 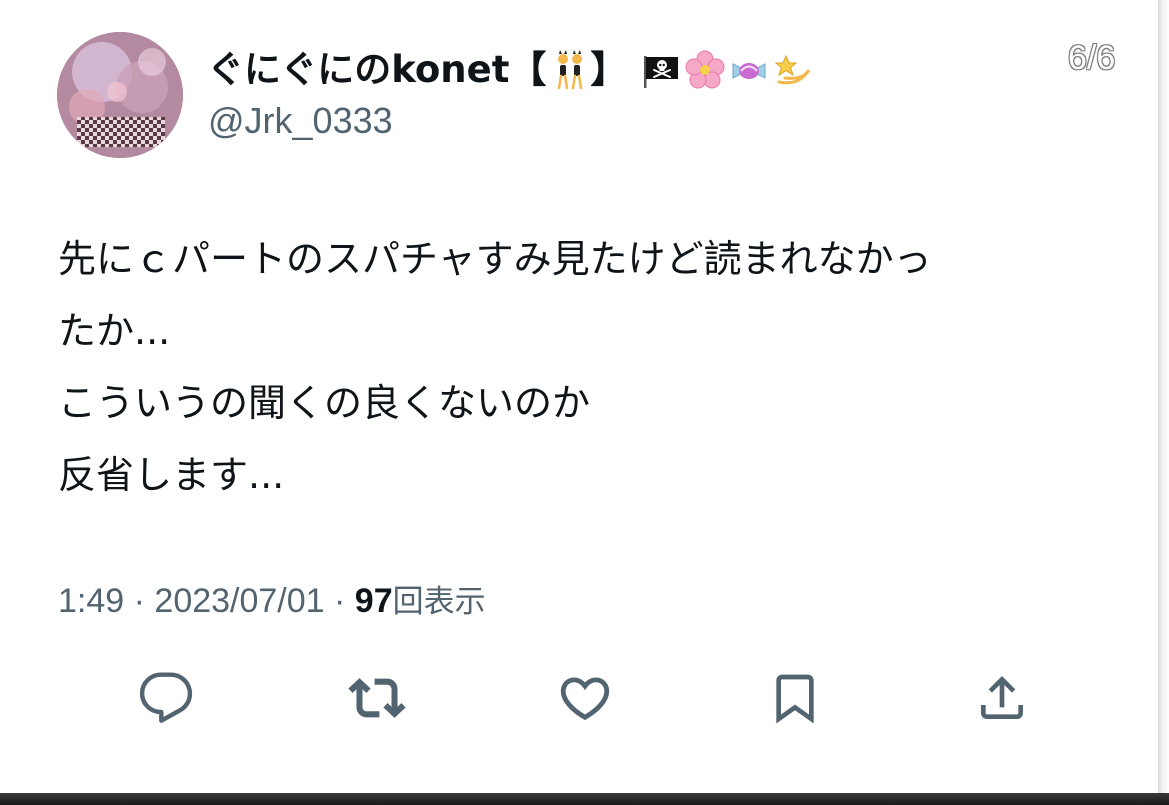 I want to click on cherry-blossom-emoji-icon, so click(x=705, y=69).